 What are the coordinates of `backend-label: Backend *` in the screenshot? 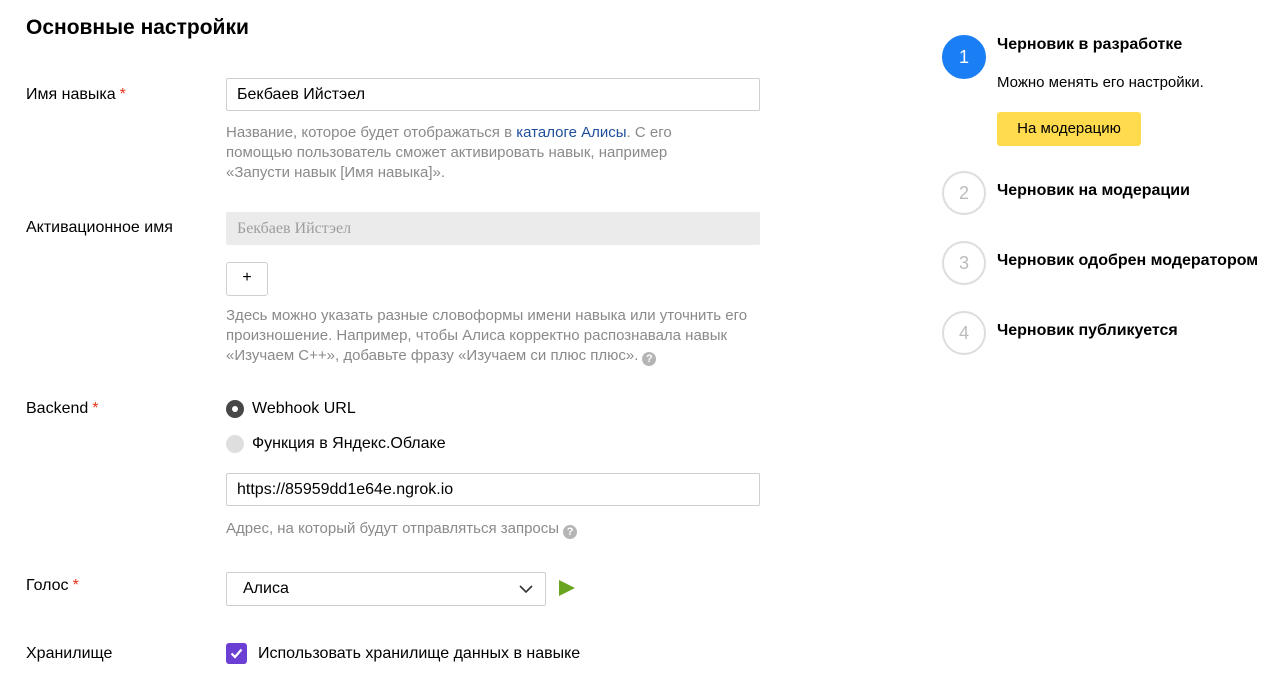 It's located at (62, 409).